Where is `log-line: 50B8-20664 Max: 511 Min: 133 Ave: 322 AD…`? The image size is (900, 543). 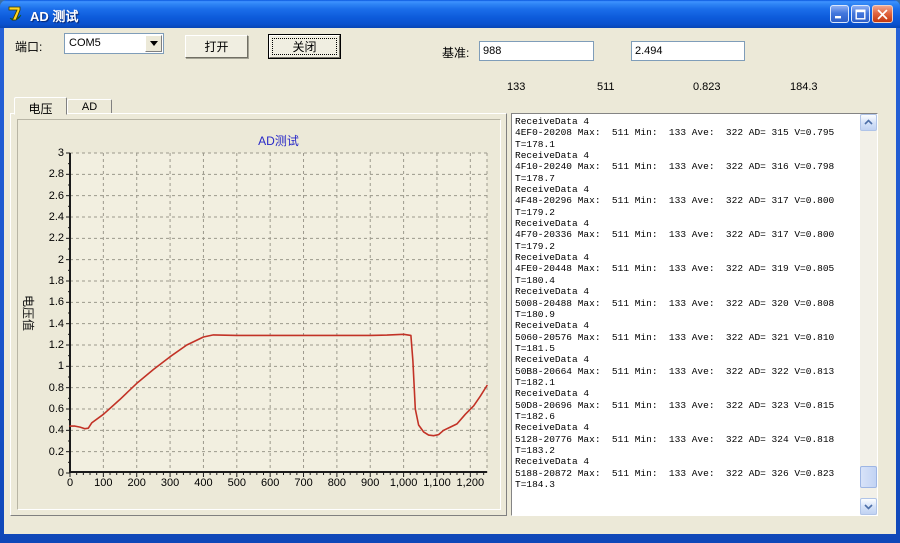
log-line: 50B8-20664 Max: 511 Min: 133 Ave: 322 AD… is located at coordinates (675, 371).